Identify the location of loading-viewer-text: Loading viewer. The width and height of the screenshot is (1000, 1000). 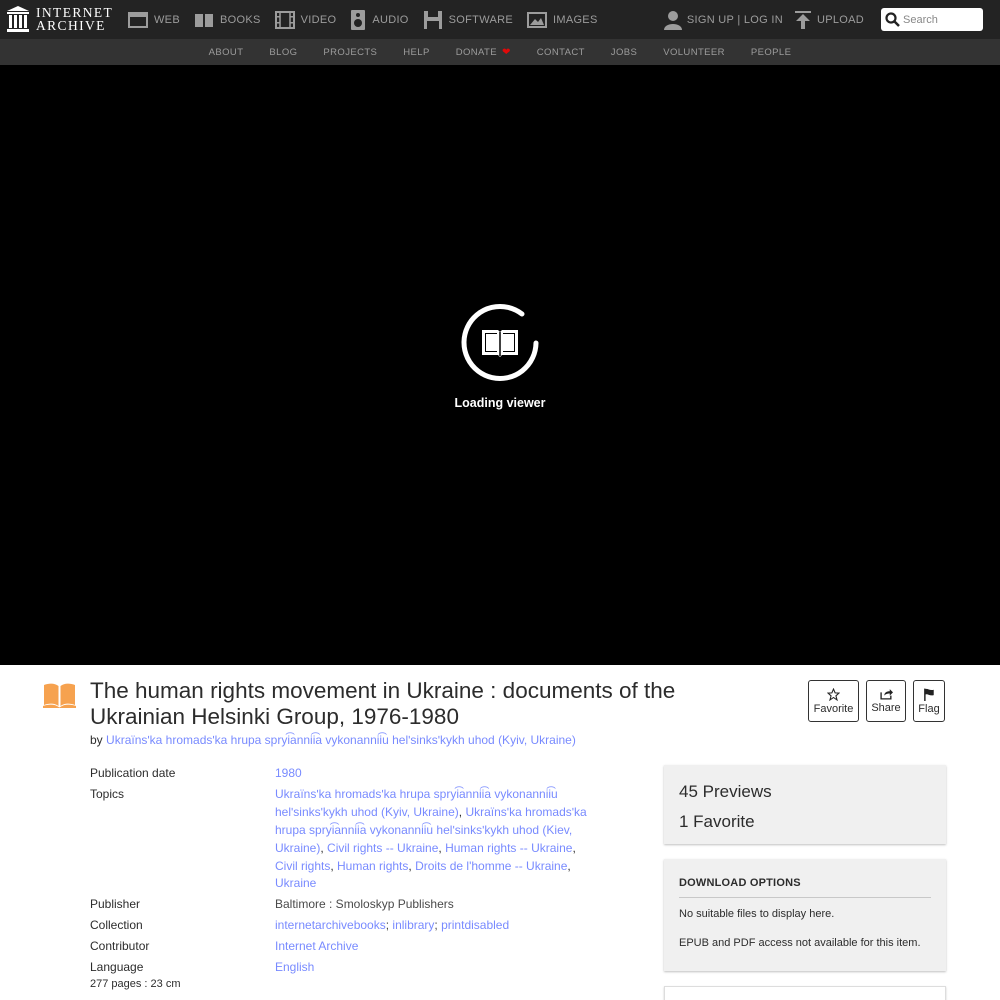
(500, 403).